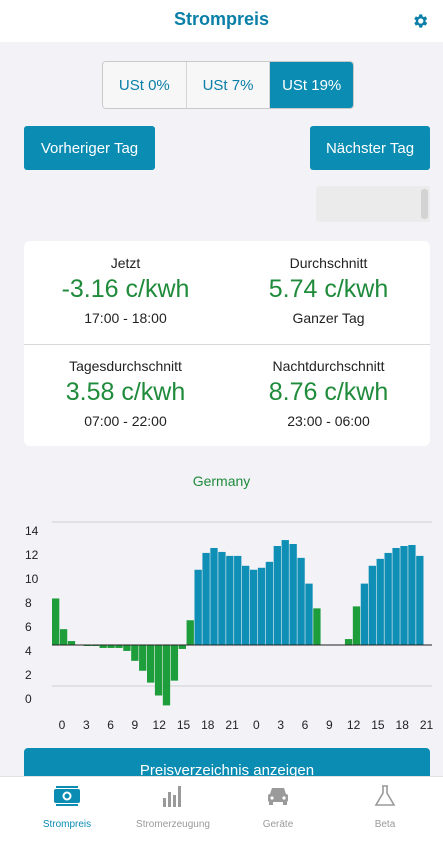 The height and width of the screenshot is (844, 443). I want to click on stat-average: Durchschnitt 5.74 c/kwh Ganzer Tag, so click(328, 290).